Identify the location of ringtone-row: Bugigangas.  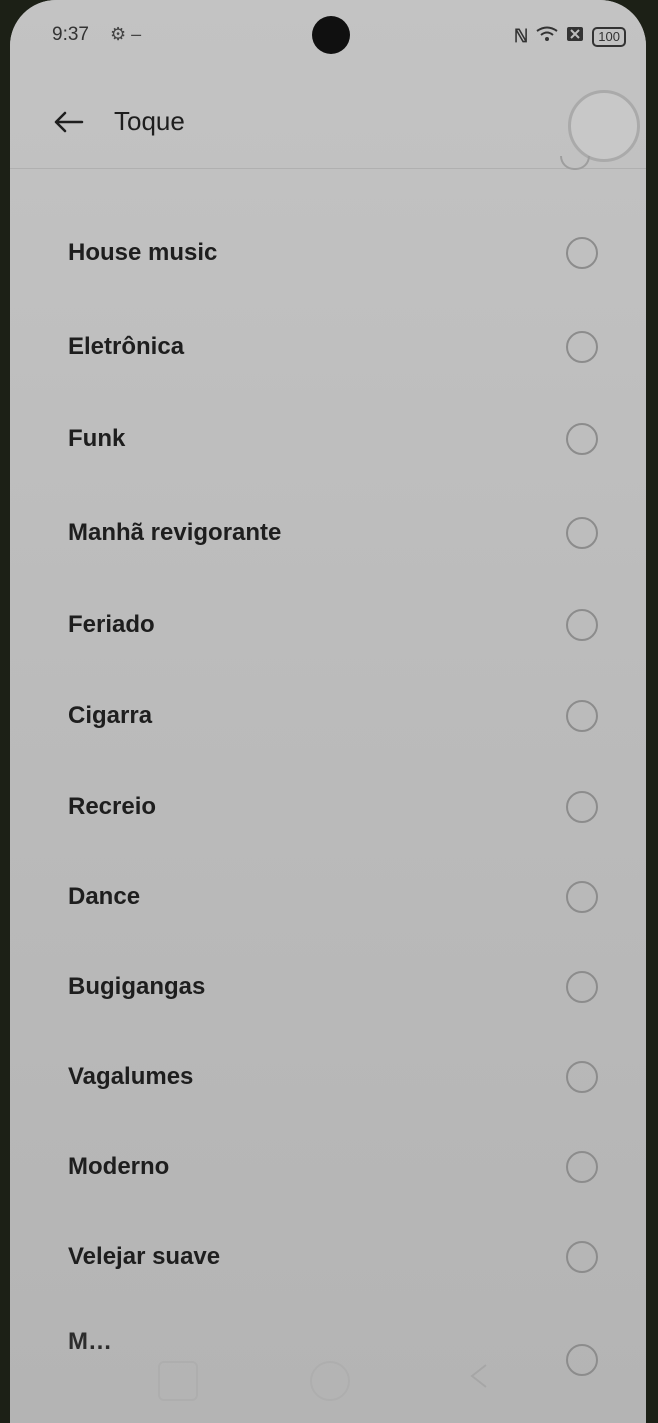
(333, 987).